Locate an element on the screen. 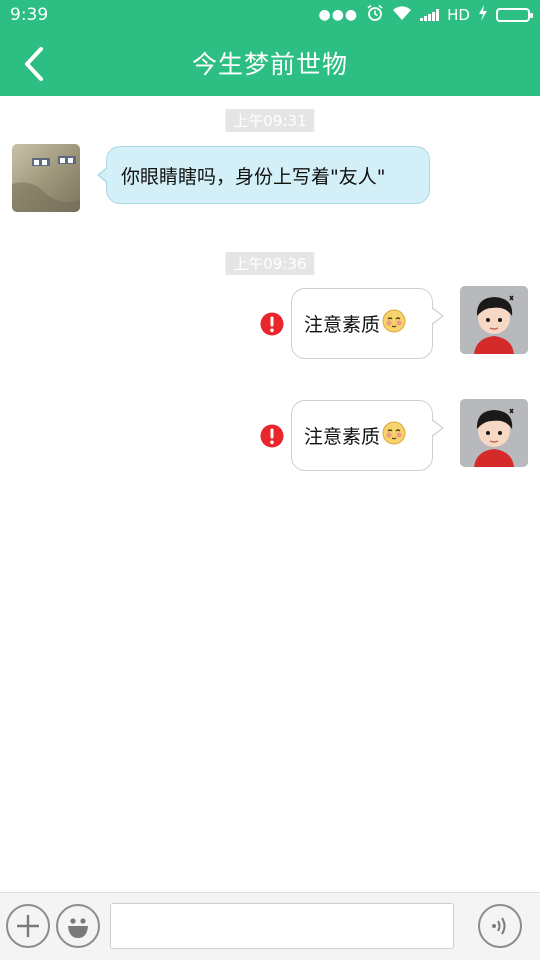  status-icons: ●●● HD is located at coordinates (425, 15).